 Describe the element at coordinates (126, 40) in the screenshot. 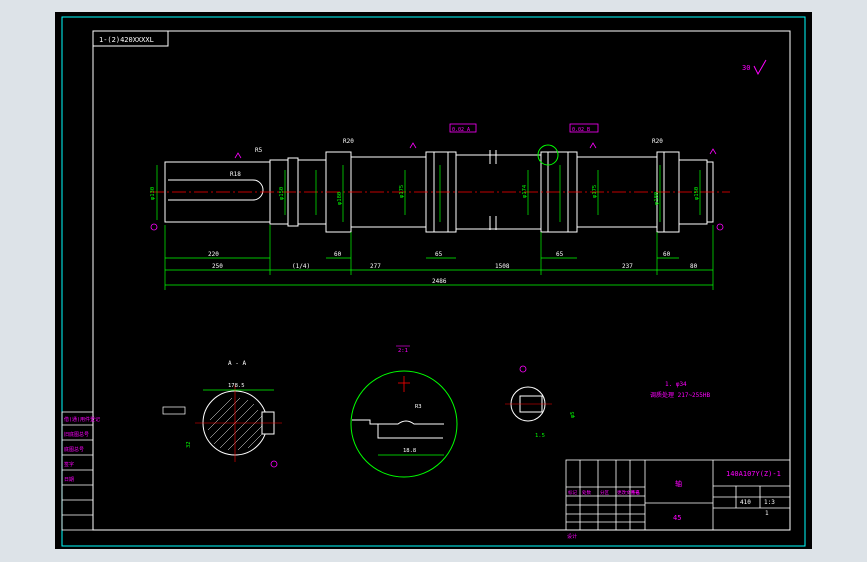

I see `drawing-number-text: 1-(2)420XXXXL` at that location.